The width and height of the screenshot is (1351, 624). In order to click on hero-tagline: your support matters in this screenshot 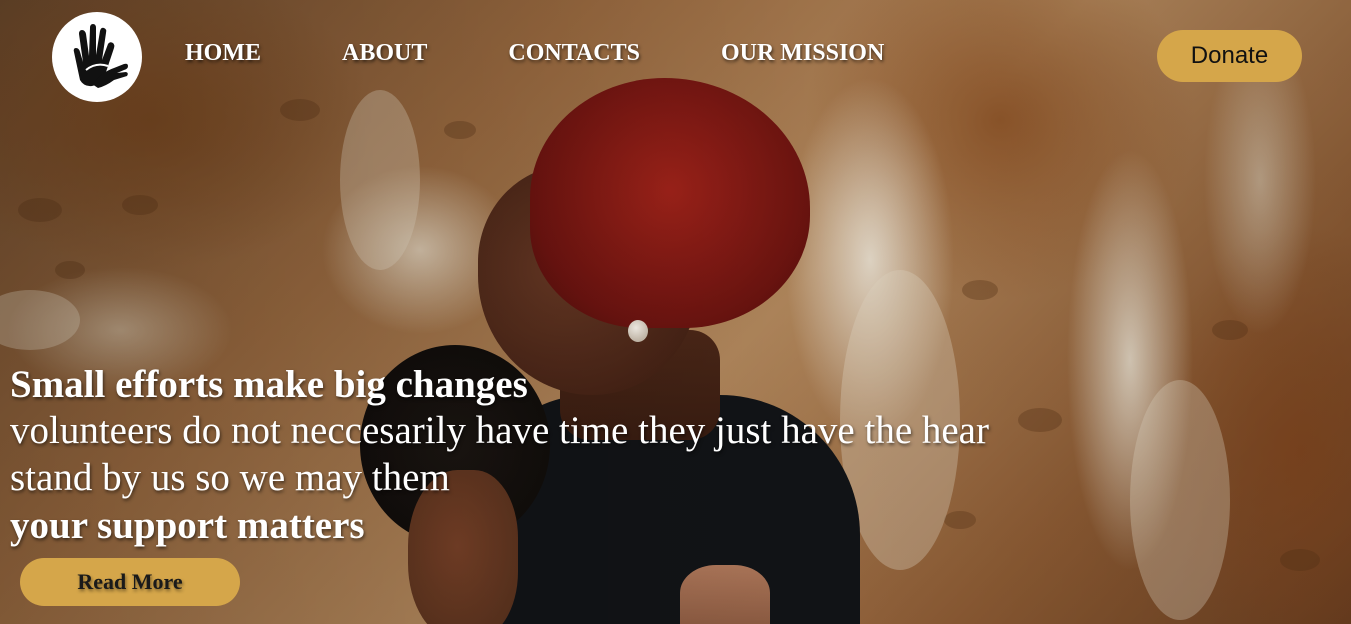, I will do `click(187, 525)`.